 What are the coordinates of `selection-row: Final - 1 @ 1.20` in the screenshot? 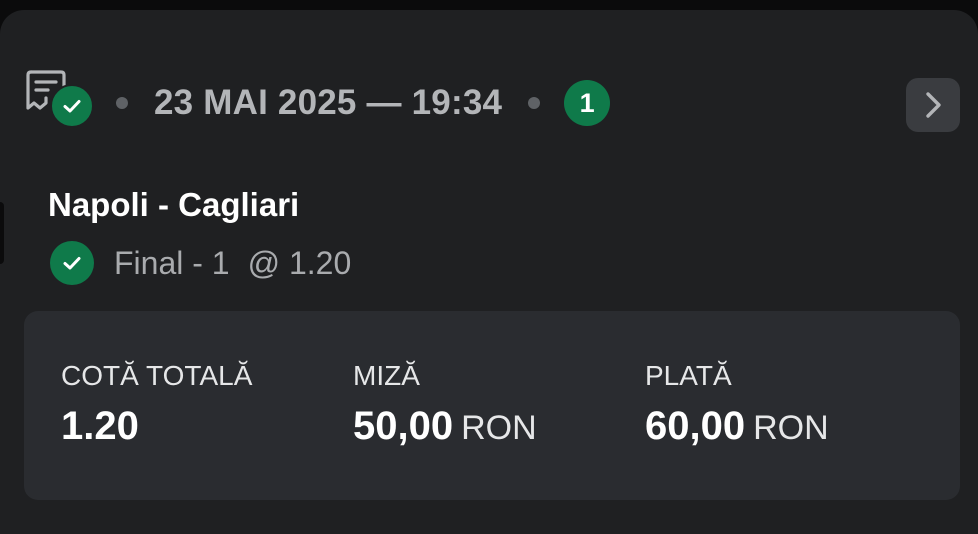 It's located at (200, 263).